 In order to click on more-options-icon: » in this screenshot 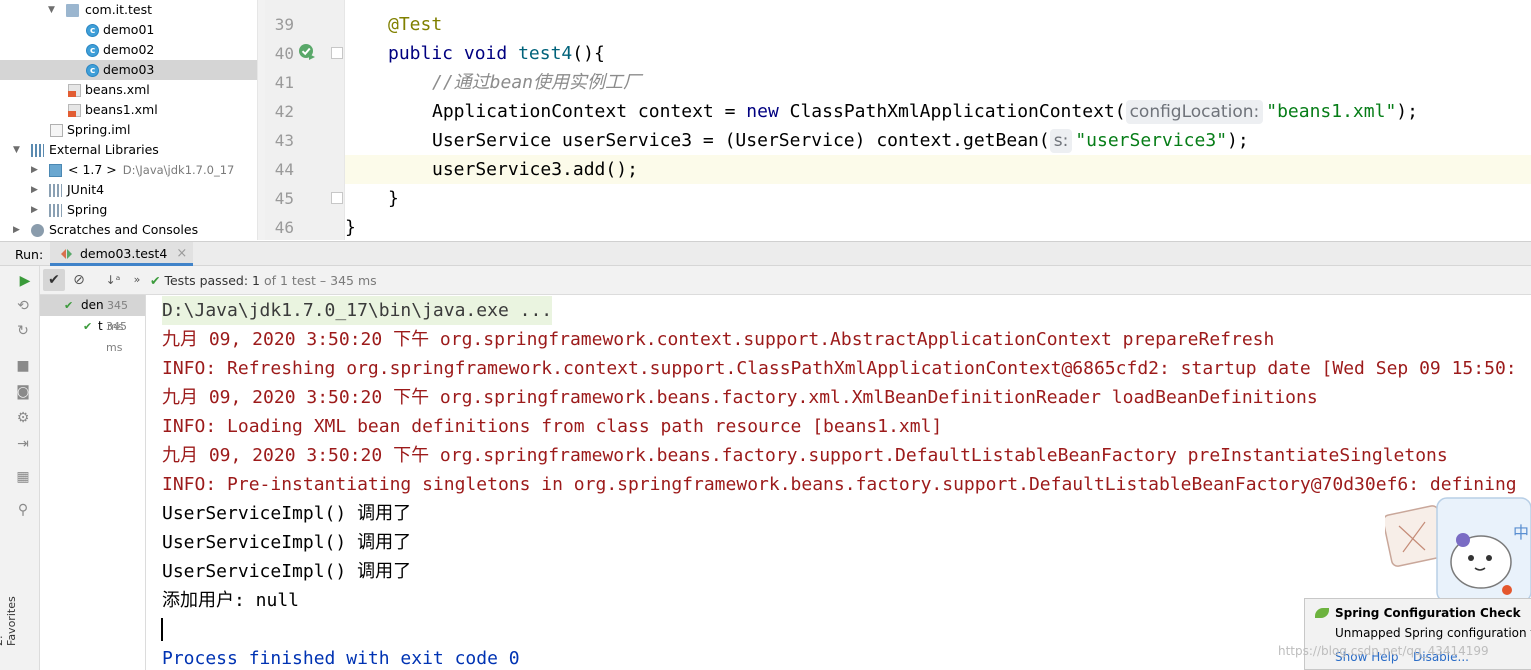, I will do `click(137, 280)`.